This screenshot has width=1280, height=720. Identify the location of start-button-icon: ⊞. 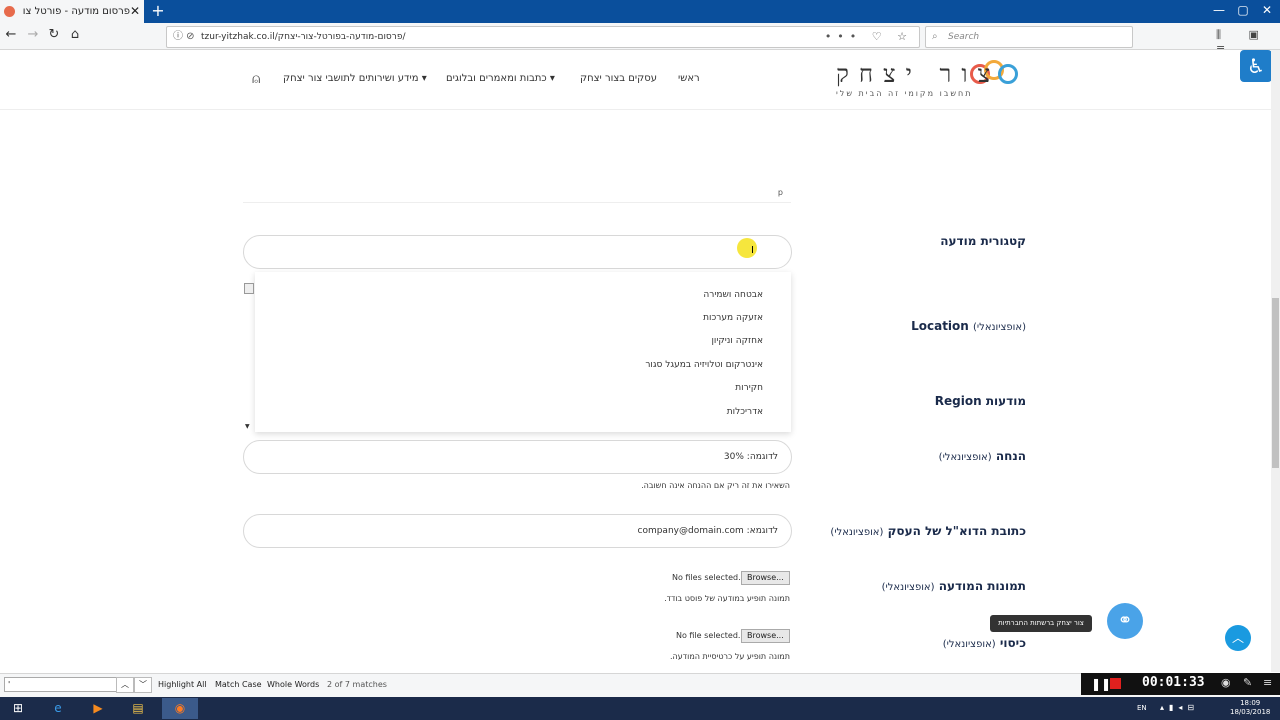
(18, 708).